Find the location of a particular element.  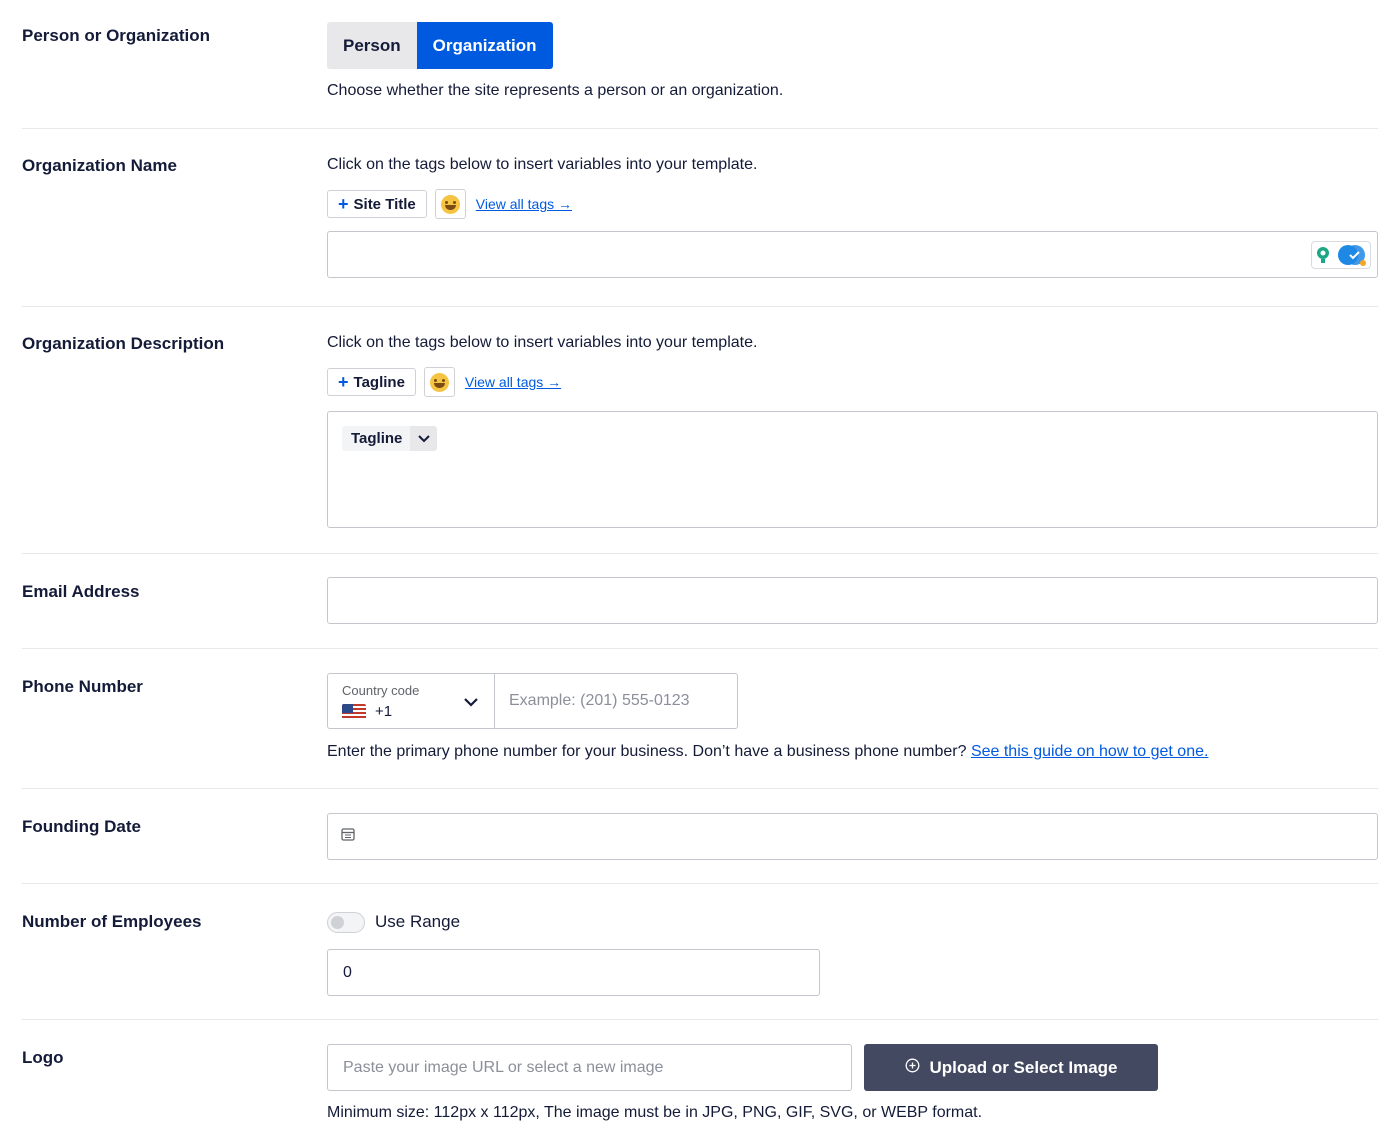

grammar-assistant-icon is located at coordinates (1341, 255).